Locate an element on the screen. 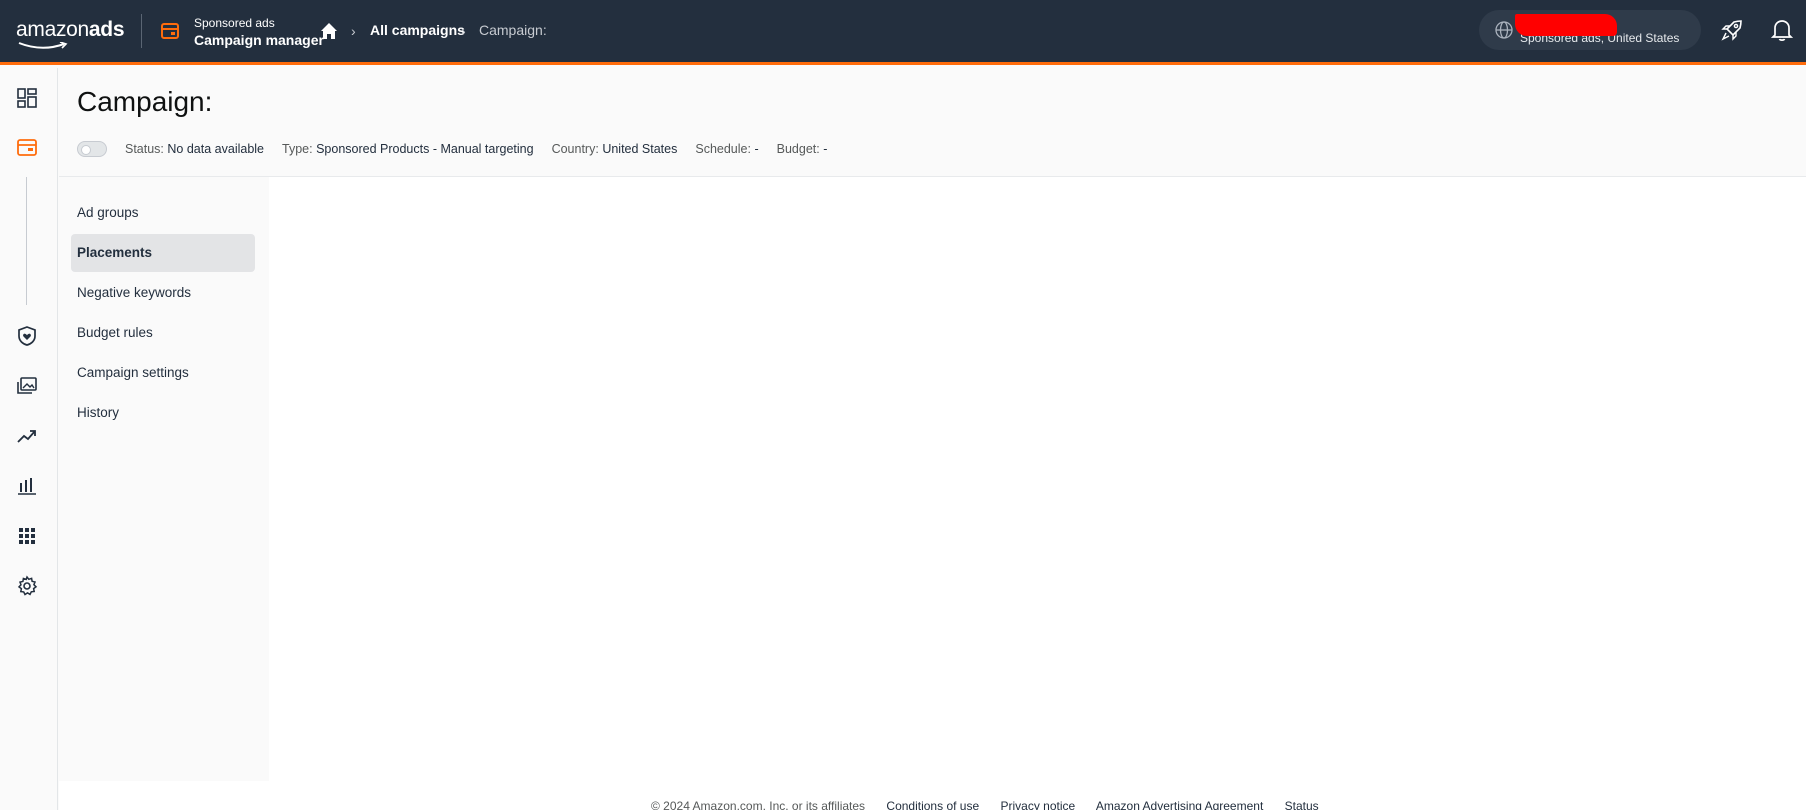 The image size is (1806, 810). home-icon is located at coordinates (329, 31).